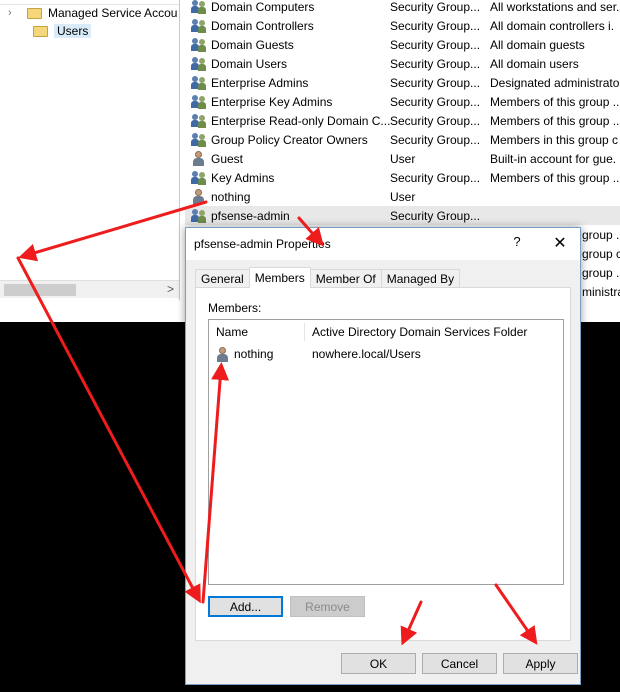 Image resolution: width=620 pixels, height=692 pixels. Describe the element at coordinates (555, 7) in the screenshot. I see `row-description: All workstations and ser.` at that location.